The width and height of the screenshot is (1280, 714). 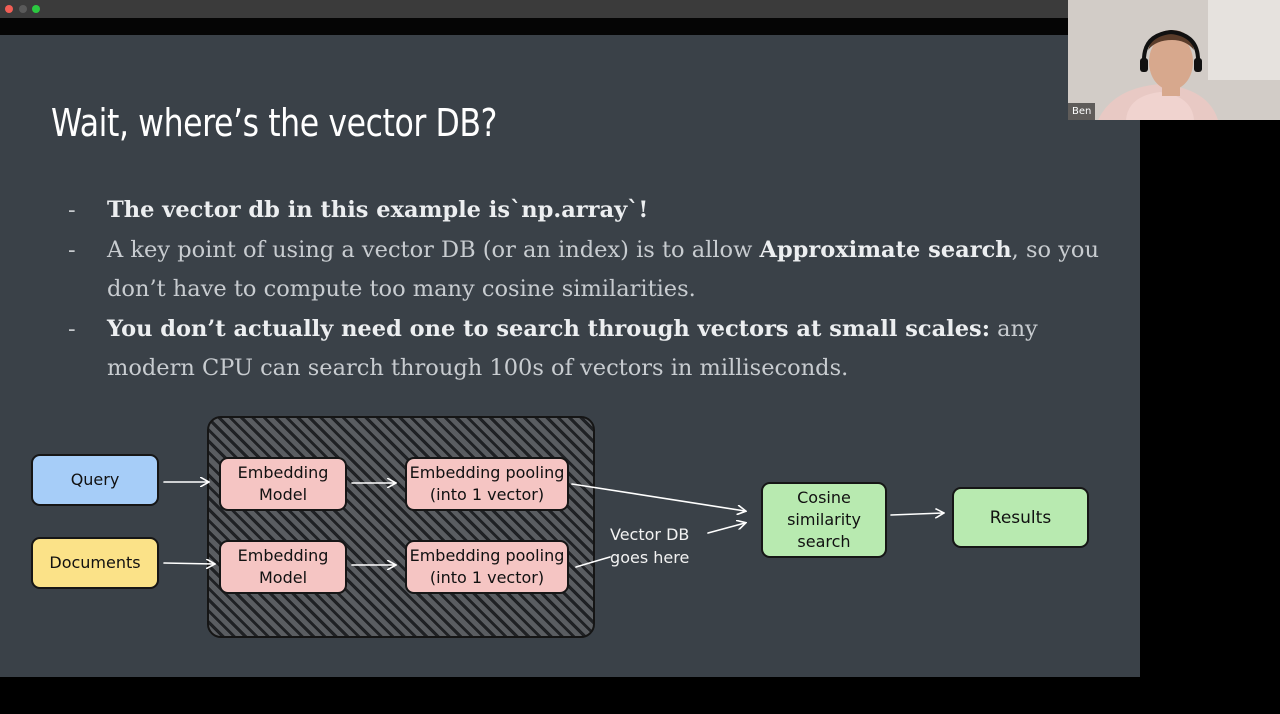 I want to click on participant-video-icon, so click(x=1174, y=60).